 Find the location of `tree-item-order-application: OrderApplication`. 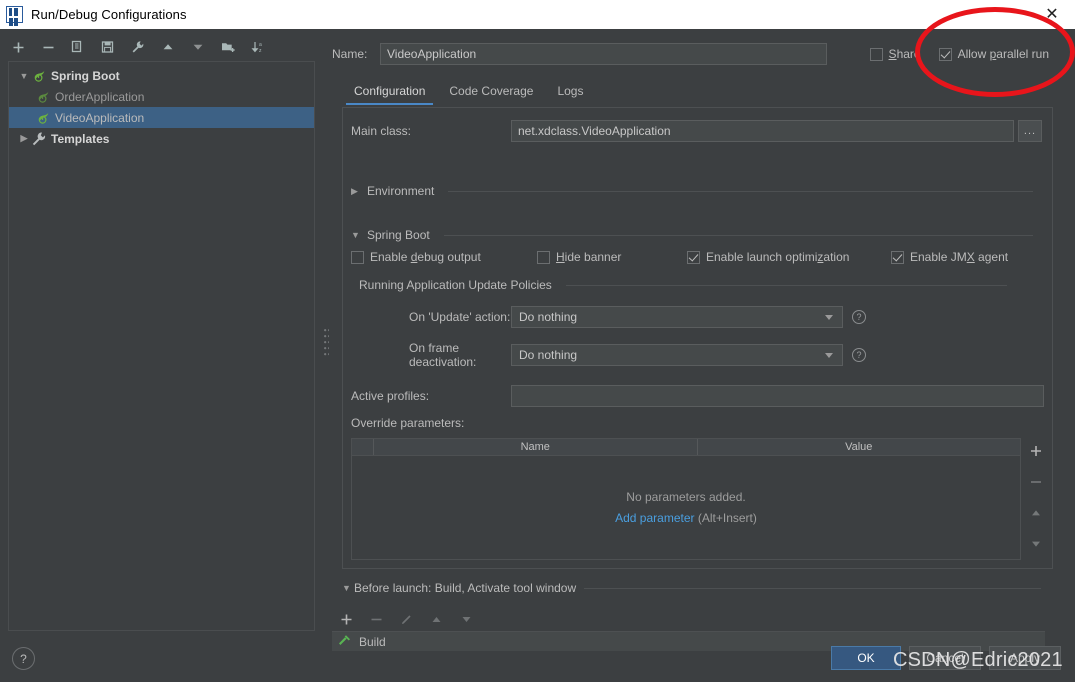

tree-item-order-application: OrderApplication is located at coordinates (161, 96).